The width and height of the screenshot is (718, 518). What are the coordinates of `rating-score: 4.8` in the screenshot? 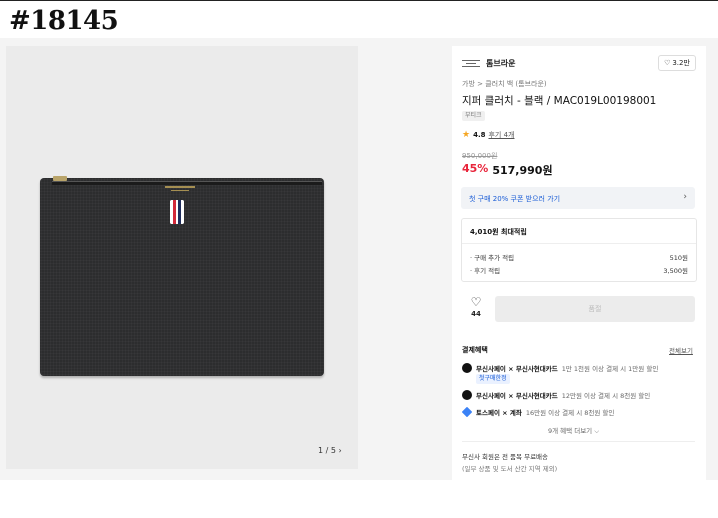 It's located at (479, 135).